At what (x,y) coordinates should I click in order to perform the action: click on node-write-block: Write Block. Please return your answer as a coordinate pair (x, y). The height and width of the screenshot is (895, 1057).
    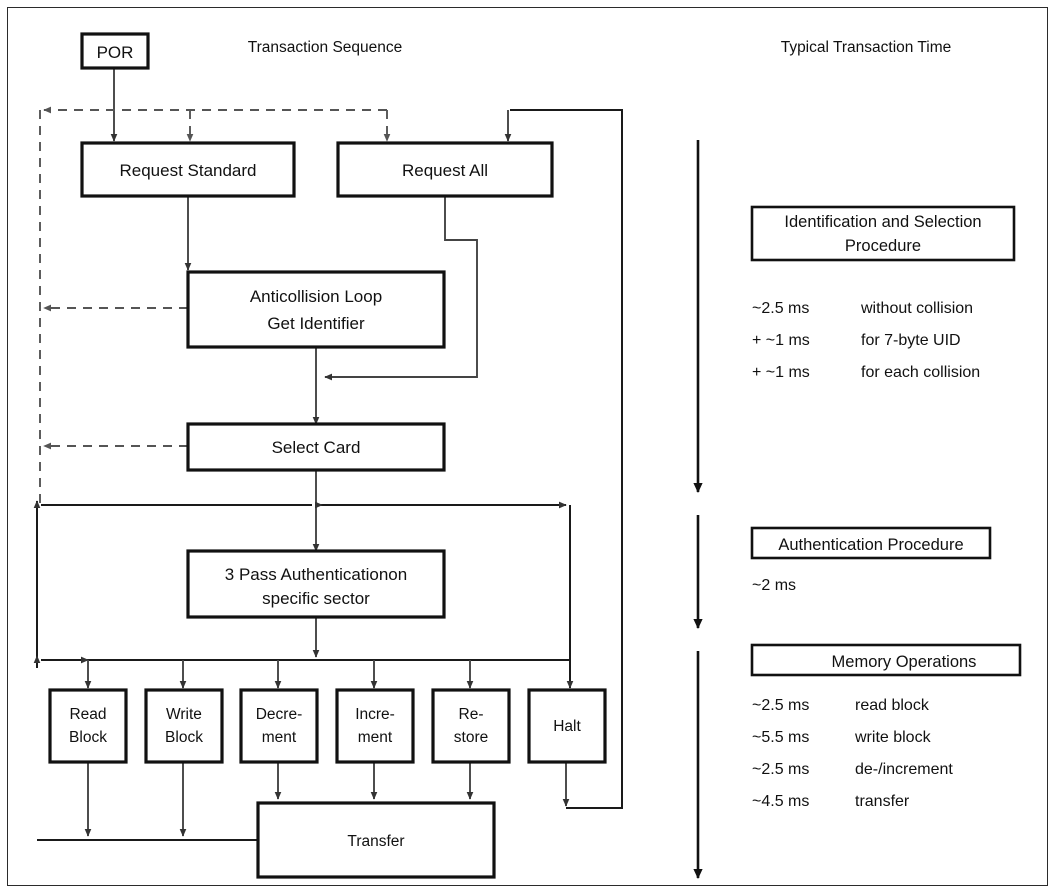
    Looking at the image, I should click on (184, 726).